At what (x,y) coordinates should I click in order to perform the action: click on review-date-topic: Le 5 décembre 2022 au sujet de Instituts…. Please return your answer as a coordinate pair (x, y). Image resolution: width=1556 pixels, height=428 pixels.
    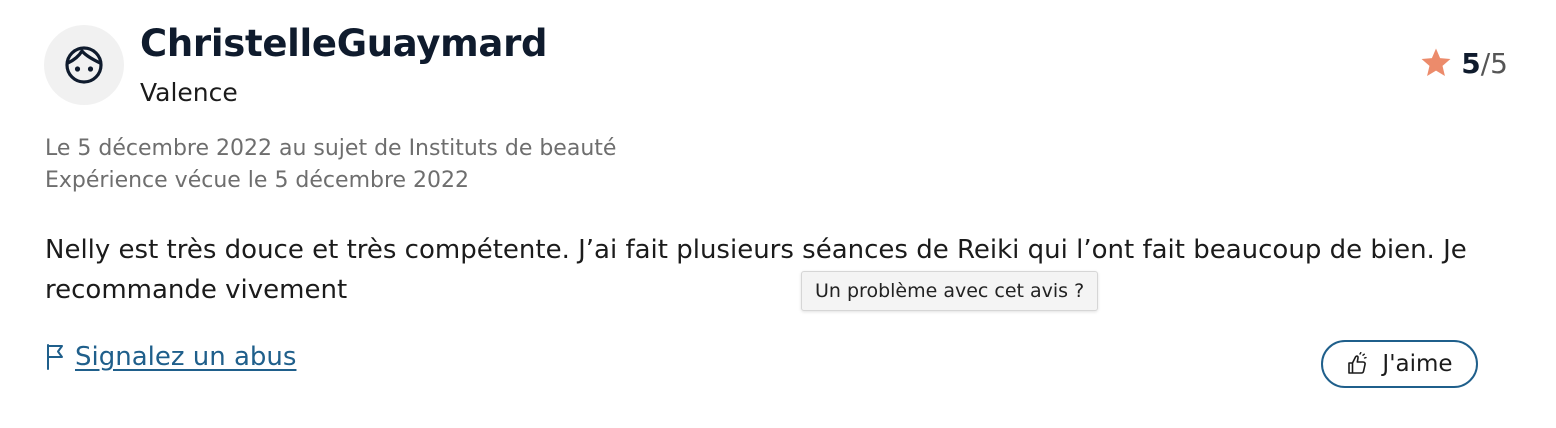
    Looking at the image, I should click on (331, 148).